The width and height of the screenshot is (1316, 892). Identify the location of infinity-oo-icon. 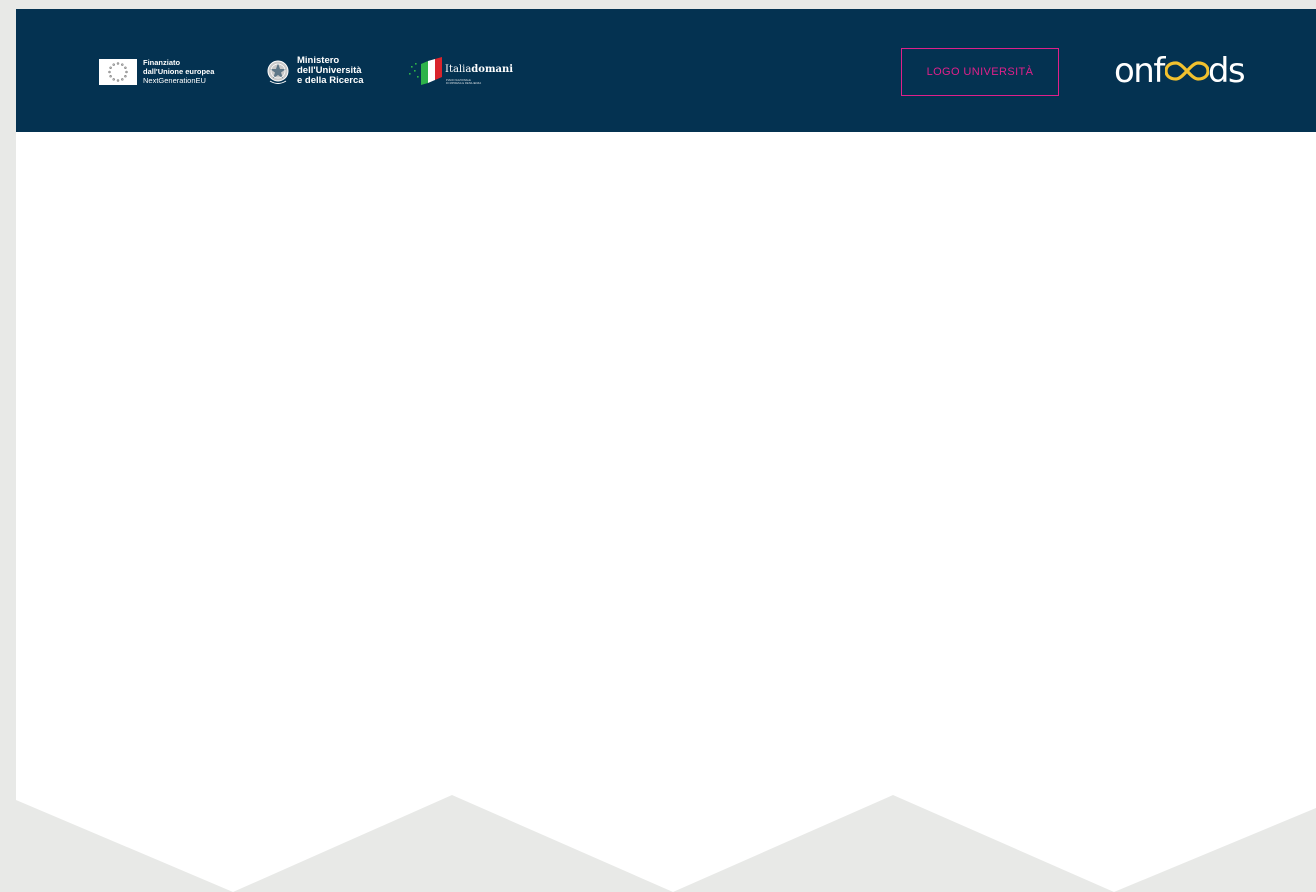
(1186, 71).